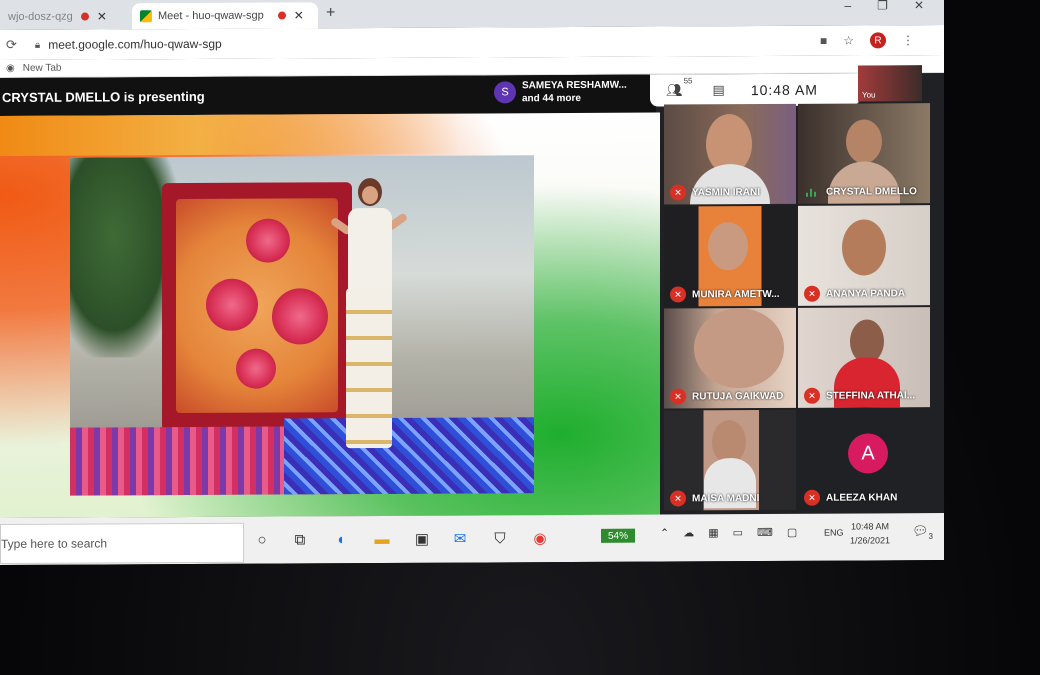  Describe the element at coordinates (103, 96) in the screenshot. I see `presenting-label: CRYSTAL DMELLO is presenting` at that location.